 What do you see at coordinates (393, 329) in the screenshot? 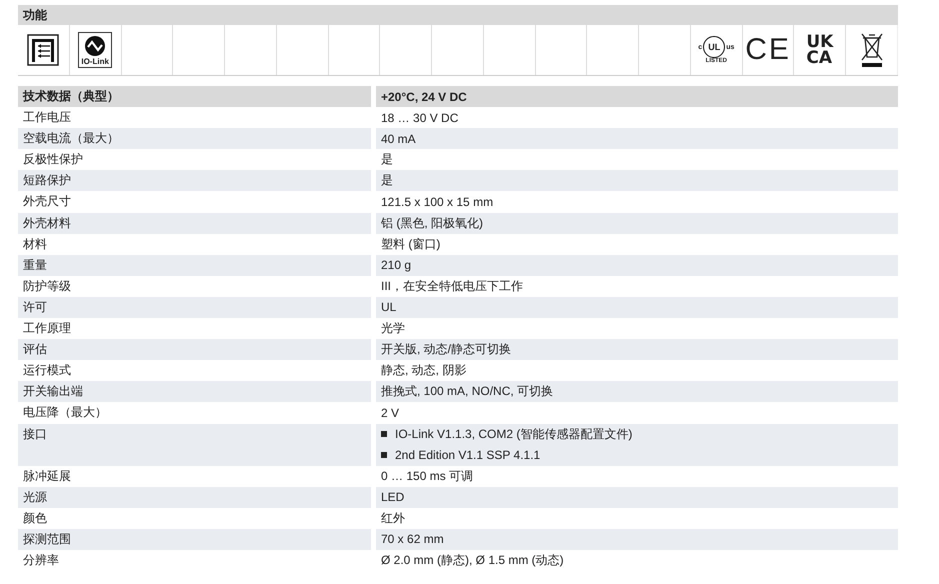
I see `spec-value: 光学` at bounding box center [393, 329].